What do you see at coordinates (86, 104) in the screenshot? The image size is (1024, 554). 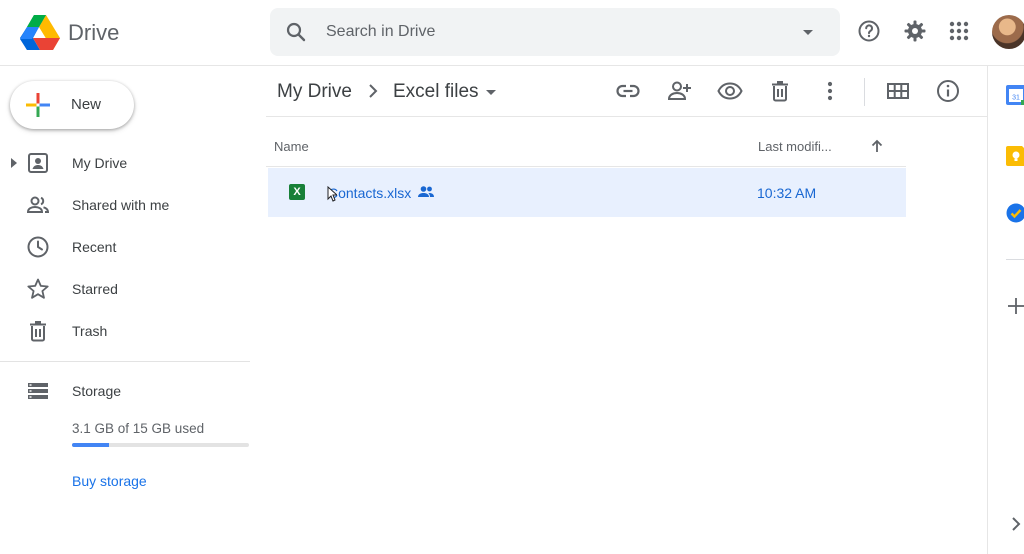 I see `new-button-label: New` at bounding box center [86, 104].